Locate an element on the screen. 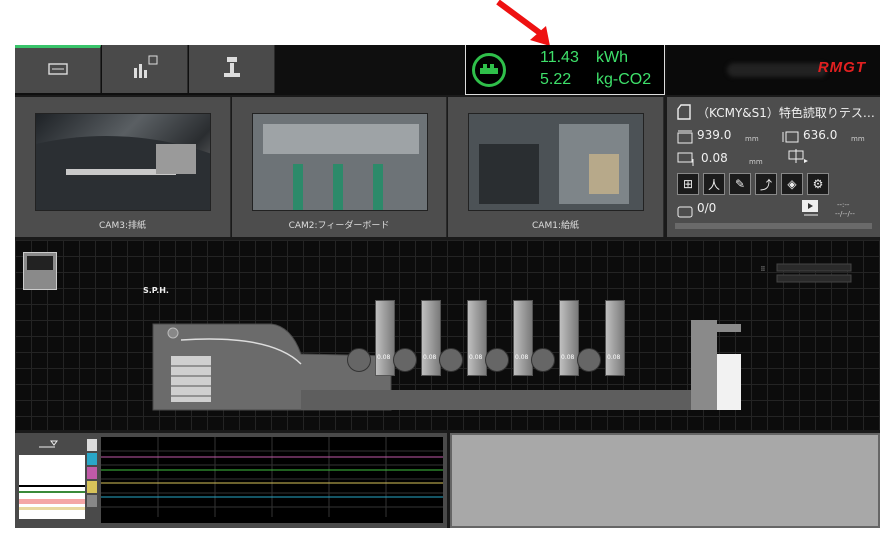 Image resolution: width=895 pixels, height=541 pixels. sheet-count-icon is located at coordinates (685, 212).